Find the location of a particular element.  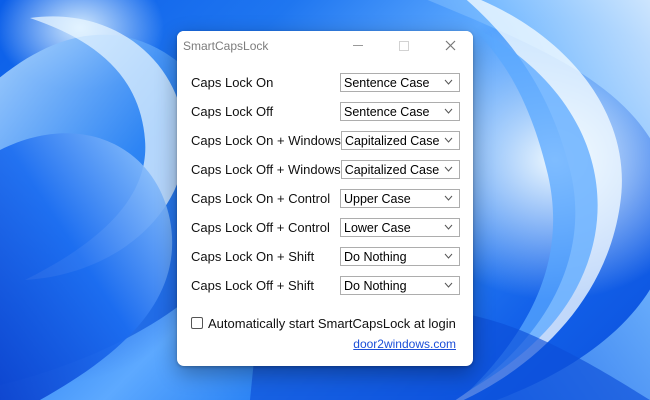

rule-row-caps-off-shift: Caps Lock Off + Shift Do Nothing is located at coordinates (325, 285).